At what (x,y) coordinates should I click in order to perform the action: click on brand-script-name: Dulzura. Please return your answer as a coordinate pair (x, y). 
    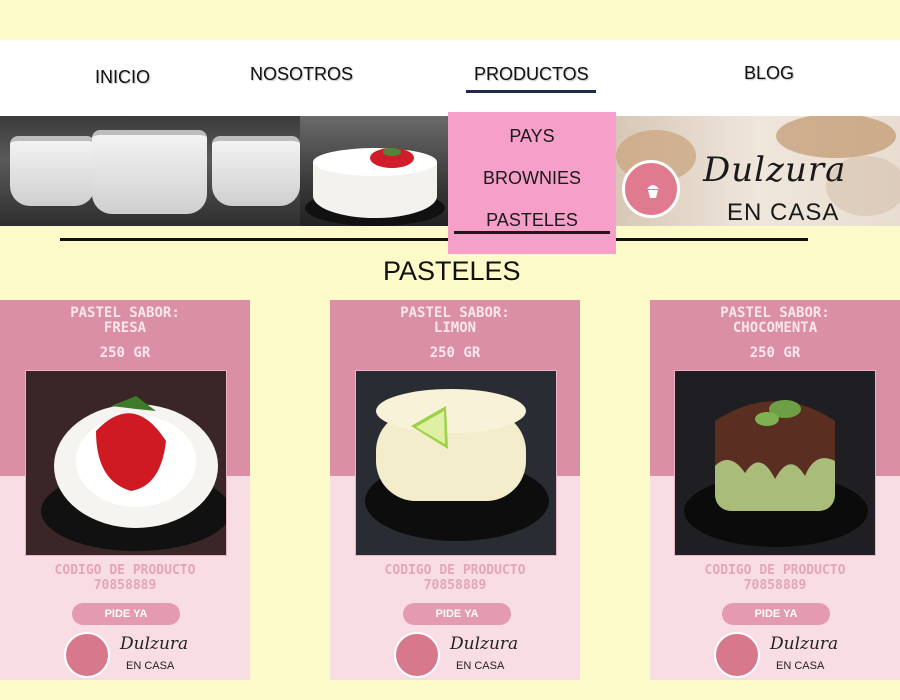
    Looking at the image, I should click on (775, 170).